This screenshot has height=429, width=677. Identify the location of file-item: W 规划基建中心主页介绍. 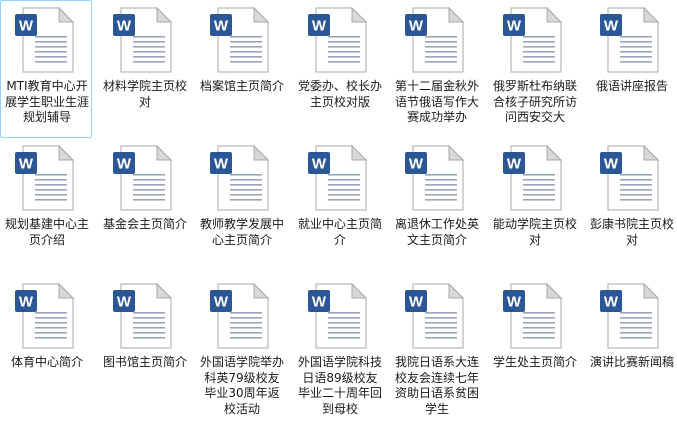
(46, 207).